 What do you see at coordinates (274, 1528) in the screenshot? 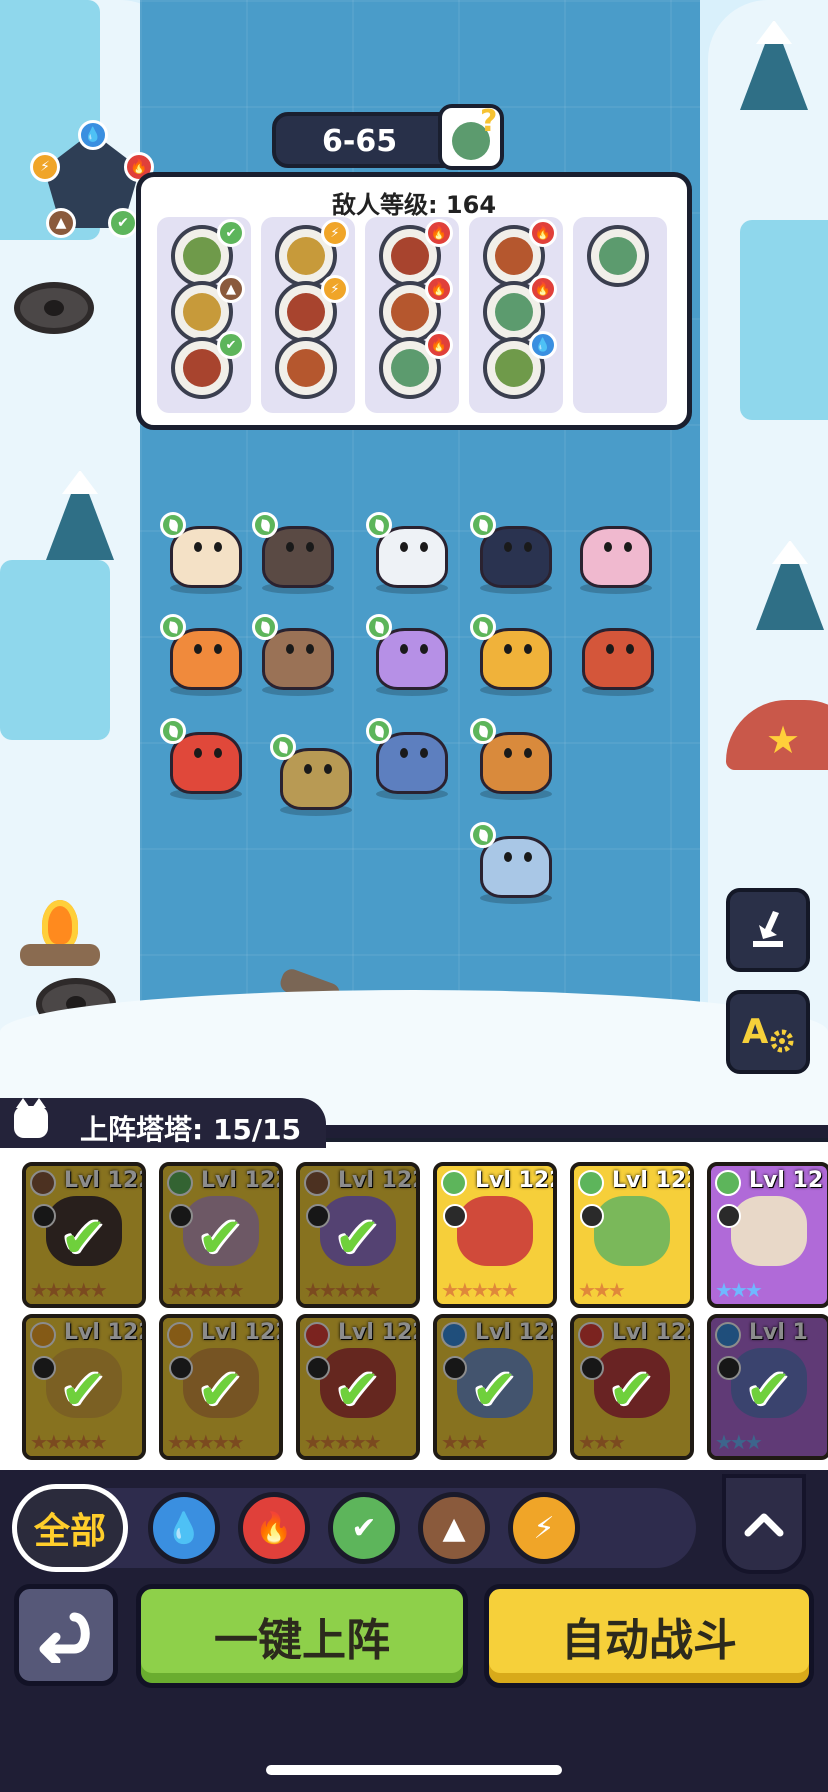
I see `filter-fire-button: 🔥` at bounding box center [274, 1528].